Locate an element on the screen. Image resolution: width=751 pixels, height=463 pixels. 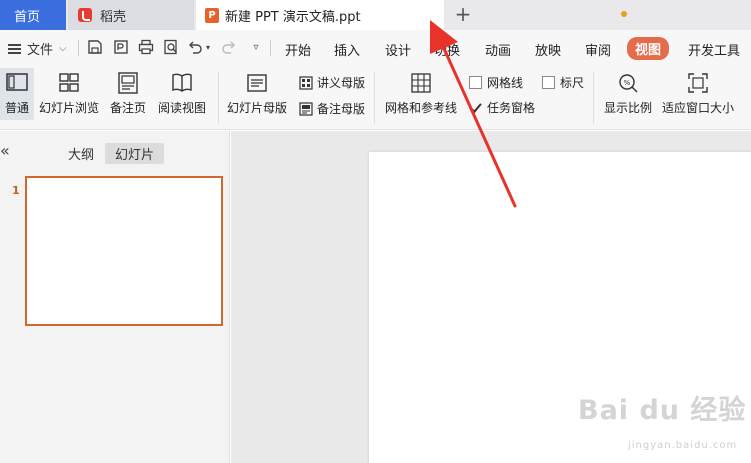
grid-icon is located at coordinates (421, 83).